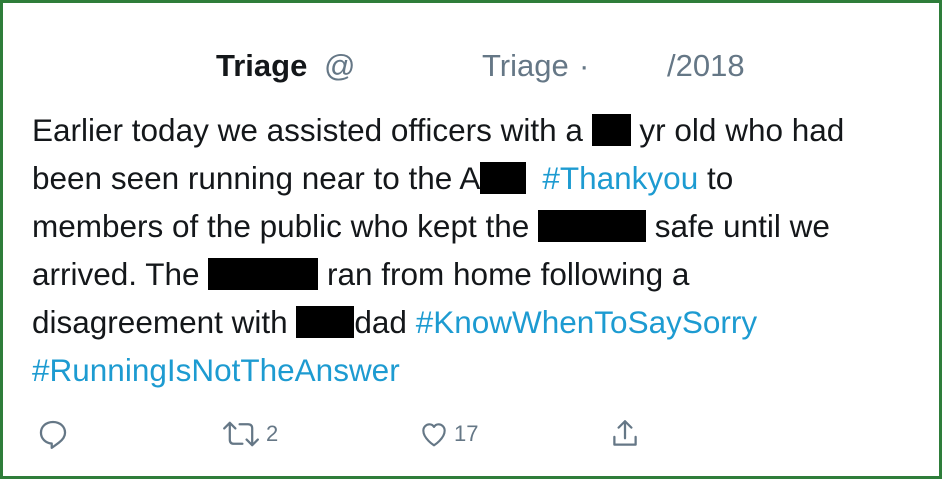 The height and width of the screenshot is (479, 942). I want to click on tweet-date: /2018, so click(706, 66).